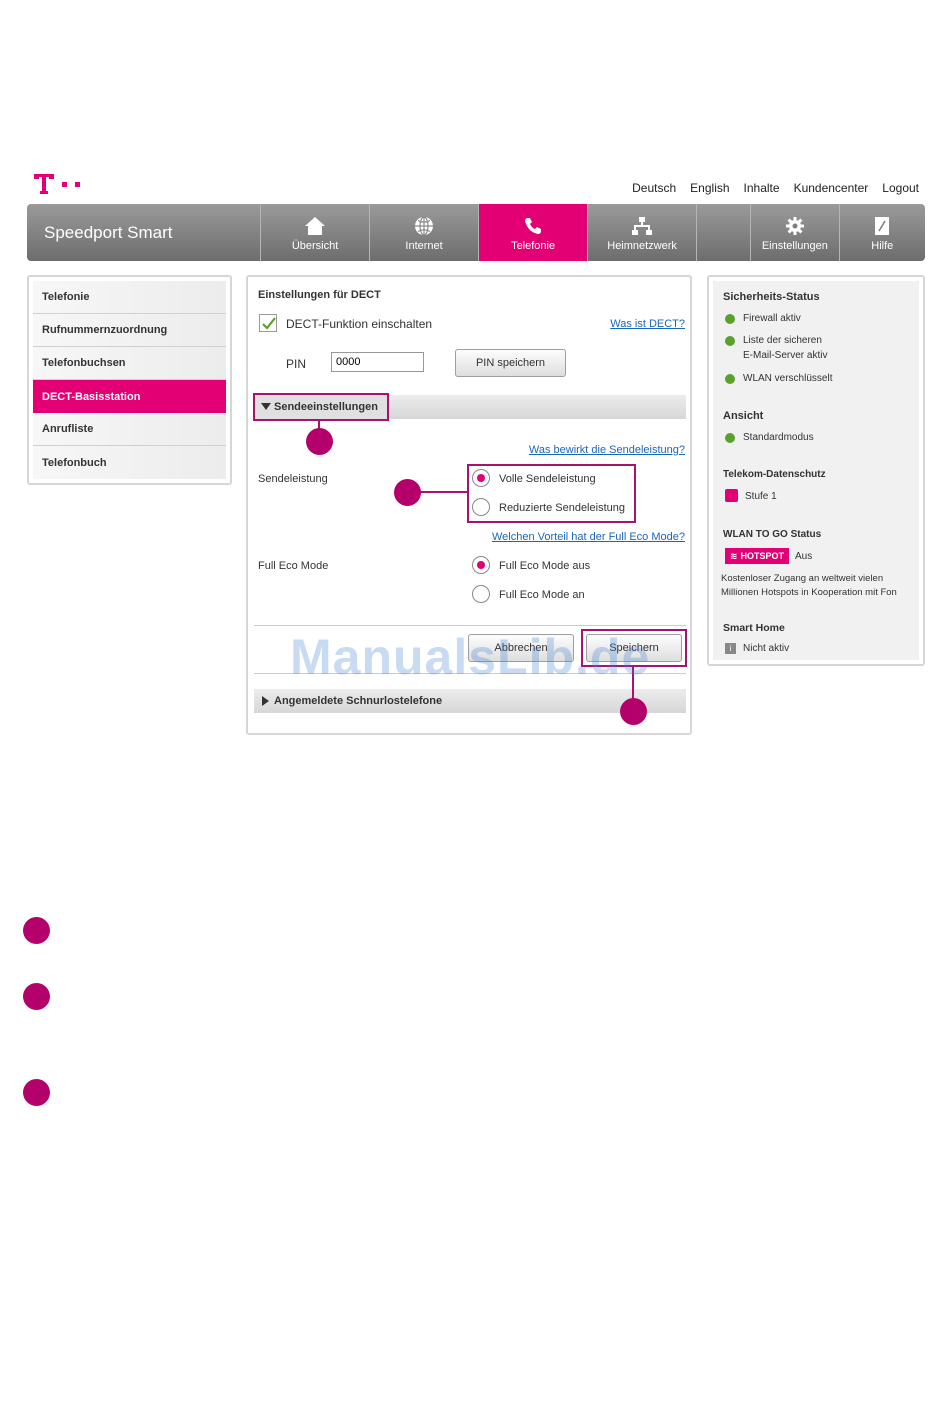  I want to click on link-deutsch: Deutsch, so click(654, 188).